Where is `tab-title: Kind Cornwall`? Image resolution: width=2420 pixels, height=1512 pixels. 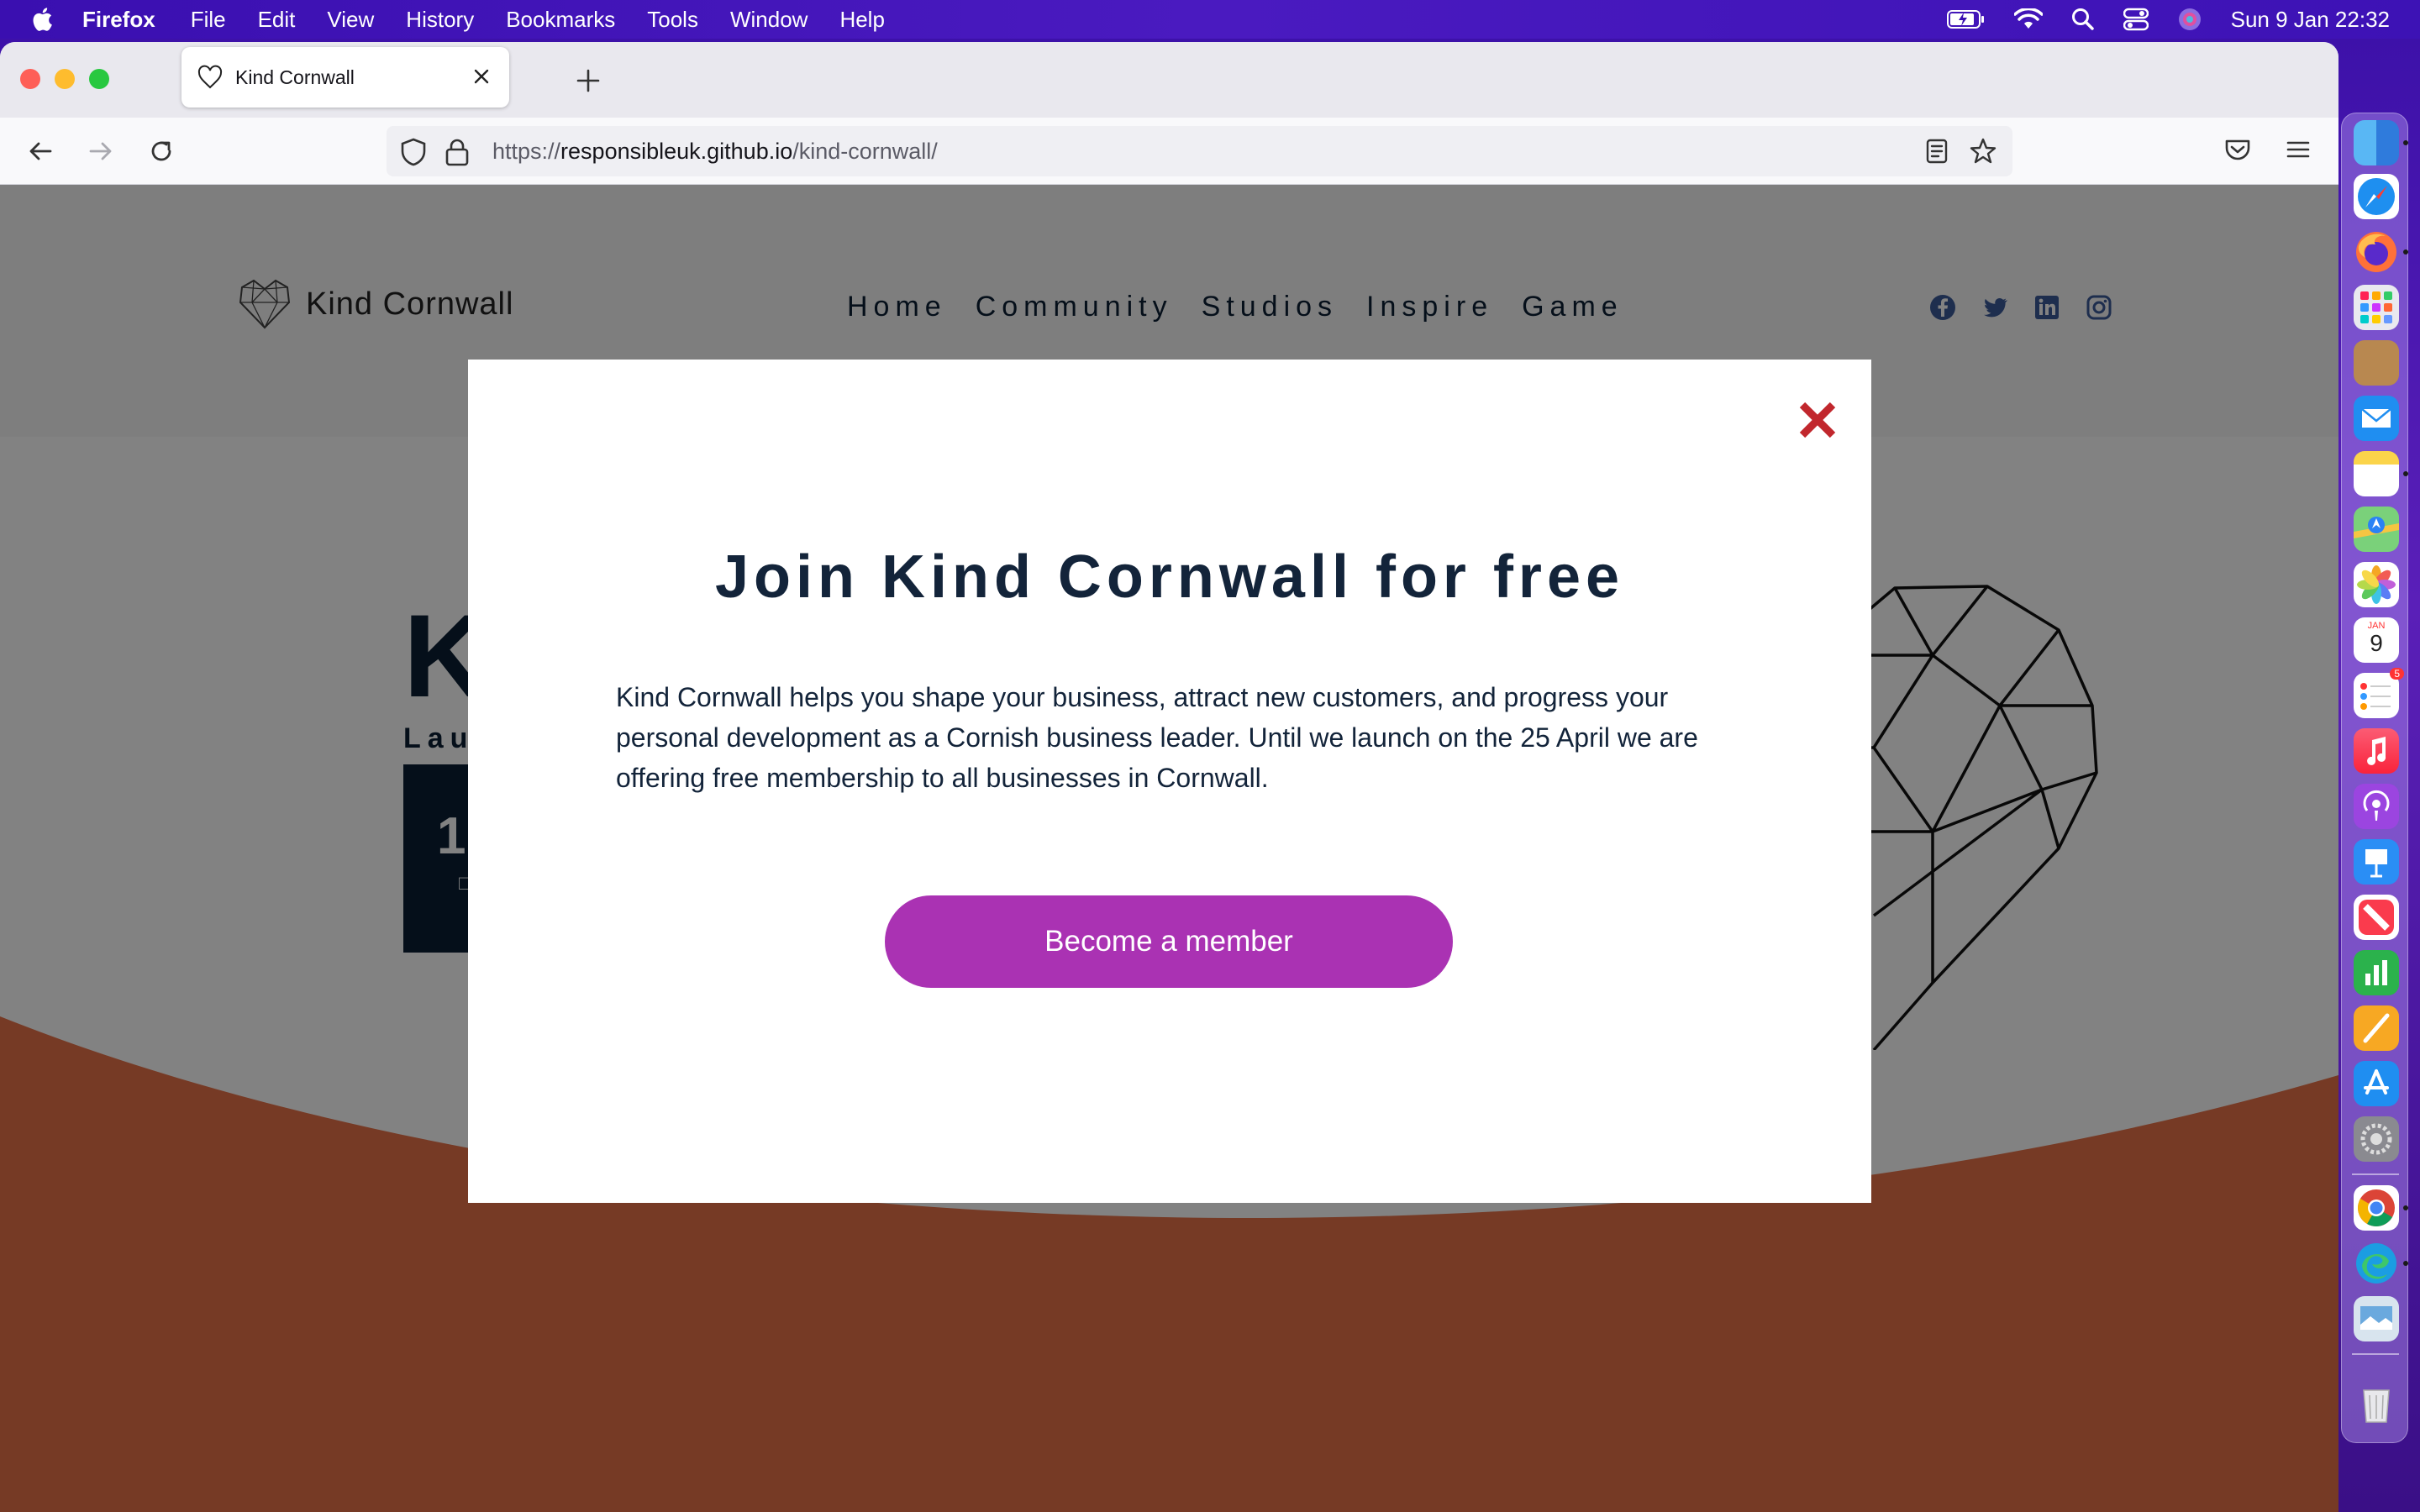 tab-title: Kind Cornwall is located at coordinates (295, 77).